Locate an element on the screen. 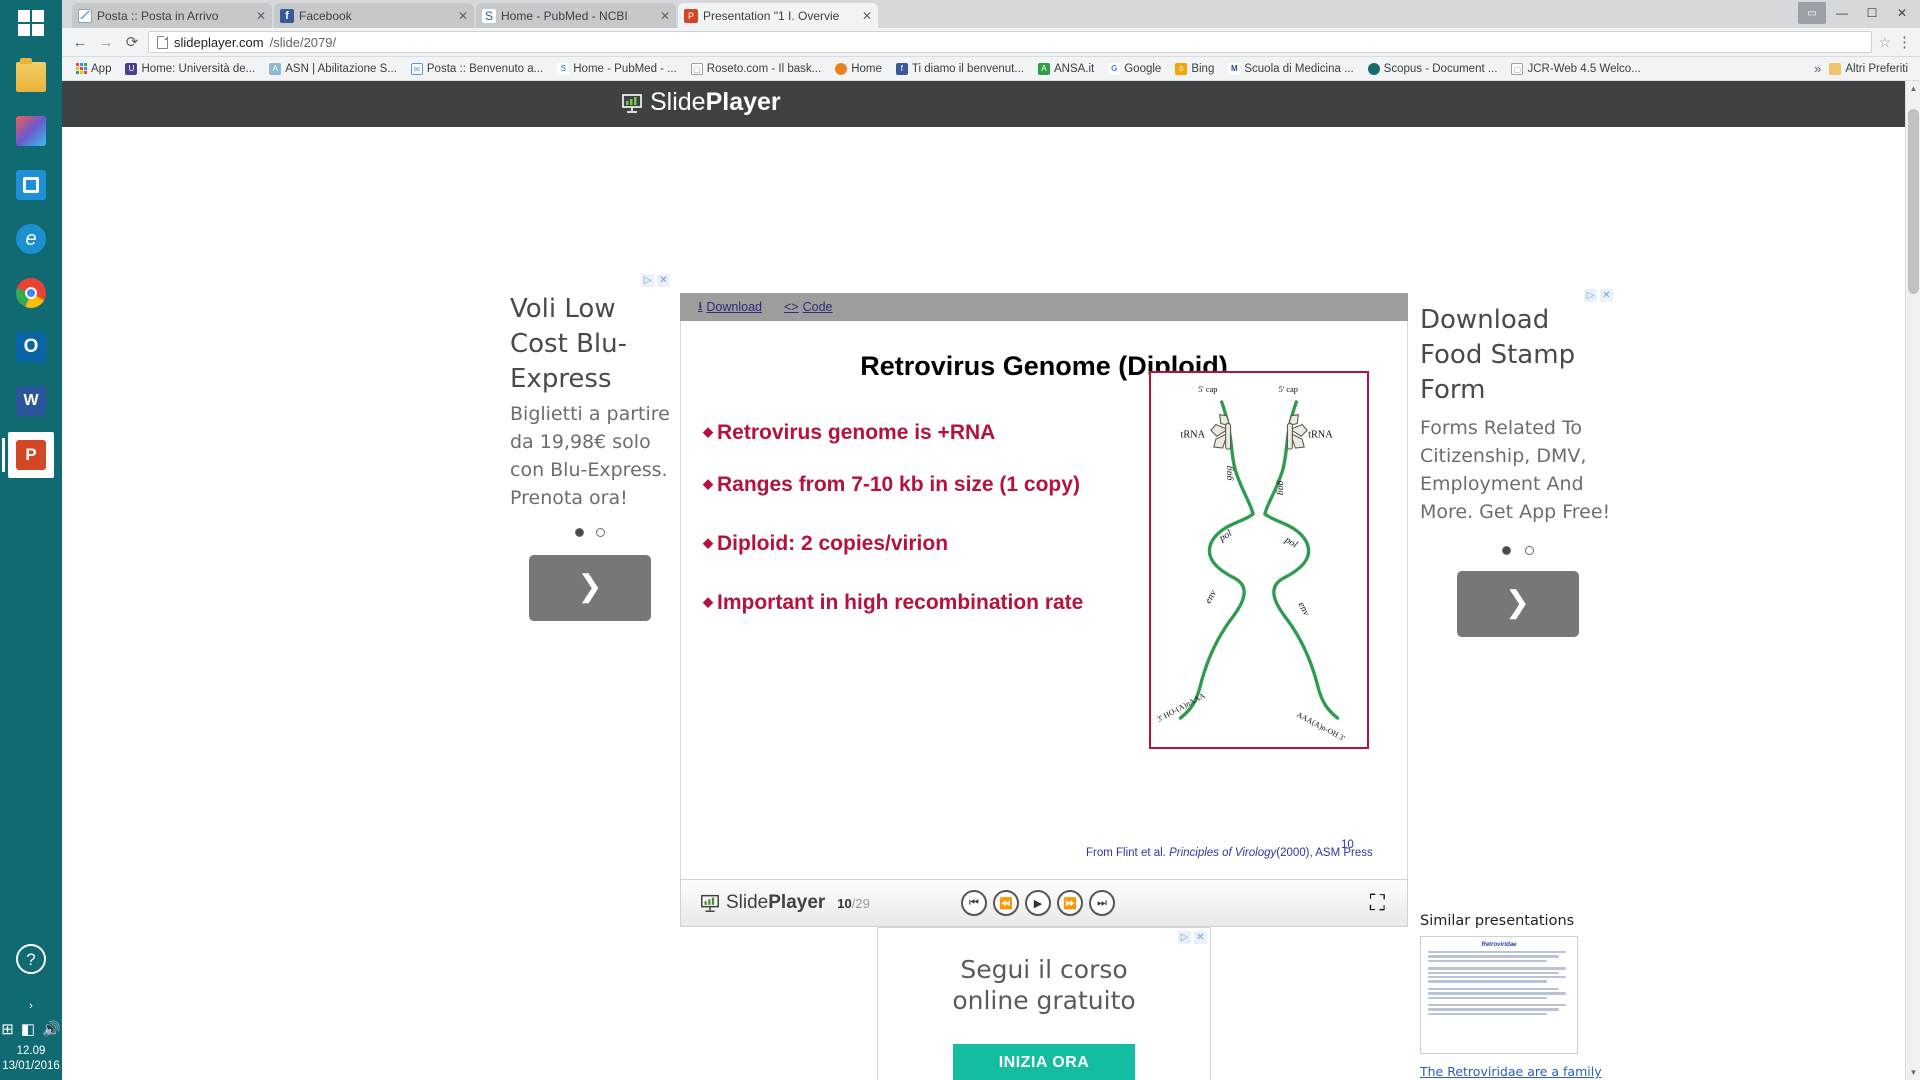 Image resolution: width=1920 pixels, height=1080 pixels. taskbar-item-word is located at coordinates (31, 401).